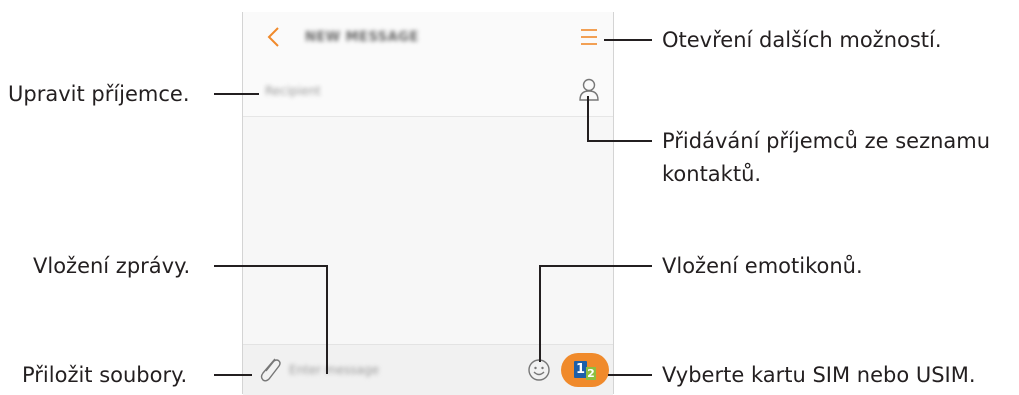  What do you see at coordinates (826, 141) in the screenshot?
I see `label-add-from-contacts-1: Přidávání příjemců ze seznamu` at bounding box center [826, 141].